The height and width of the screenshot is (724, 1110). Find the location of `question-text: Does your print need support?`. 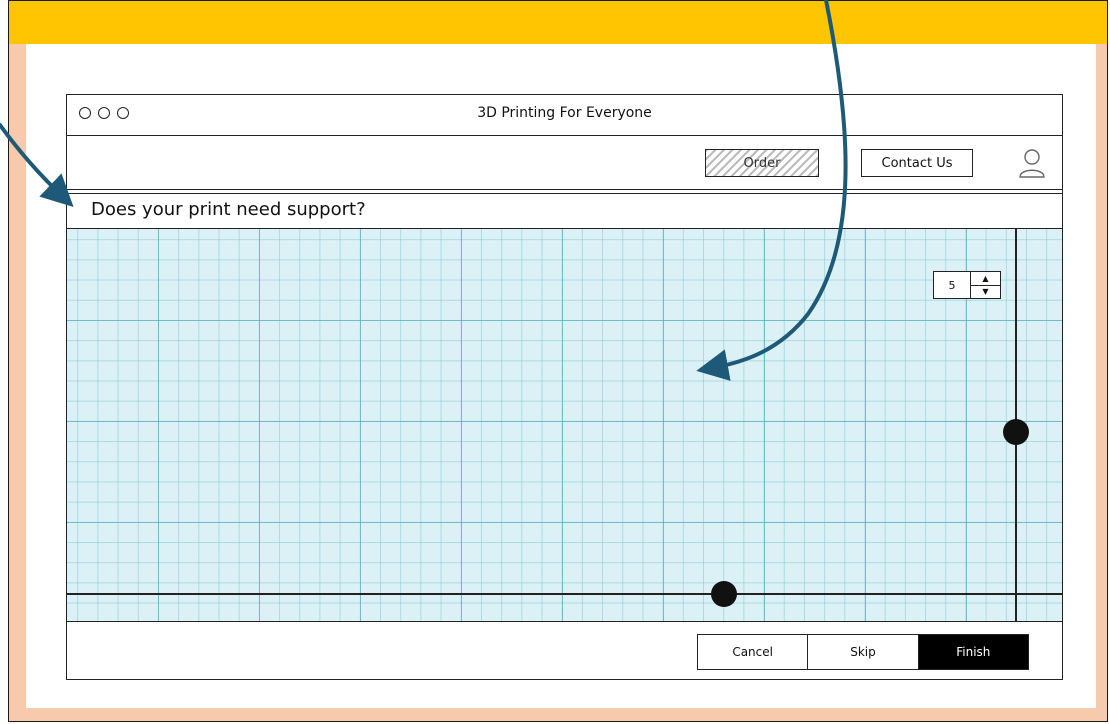

question-text: Does your print need support? is located at coordinates (228, 209).